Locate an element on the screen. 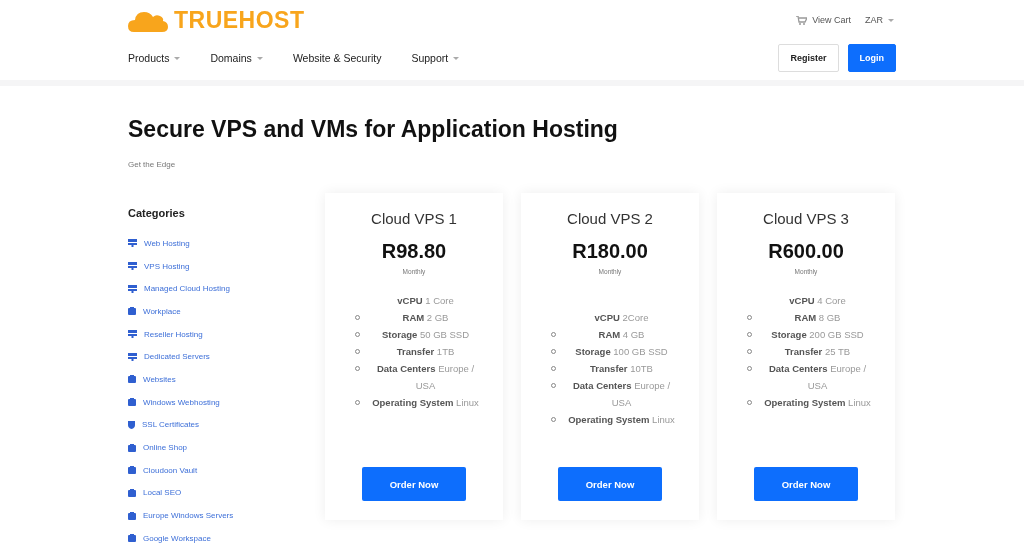  feature-text: Storage 50 GB SSD is located at coordinates (425, 335).